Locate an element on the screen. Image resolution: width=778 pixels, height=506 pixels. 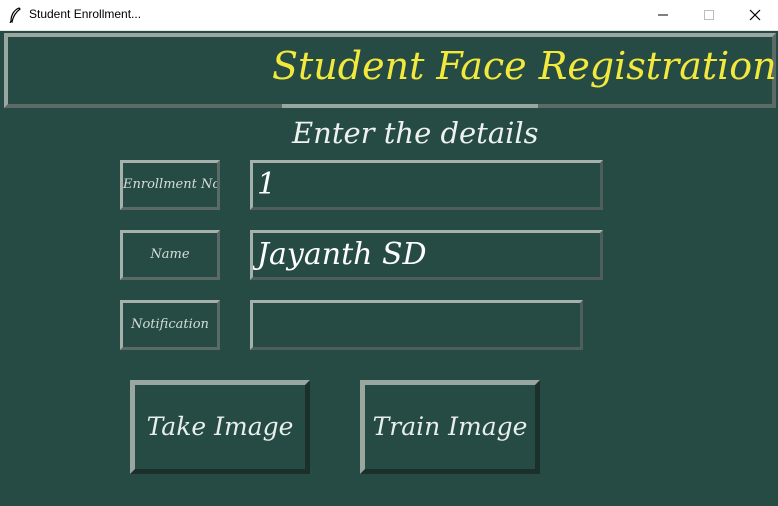
close-icon is located at coordinates (755, 15).